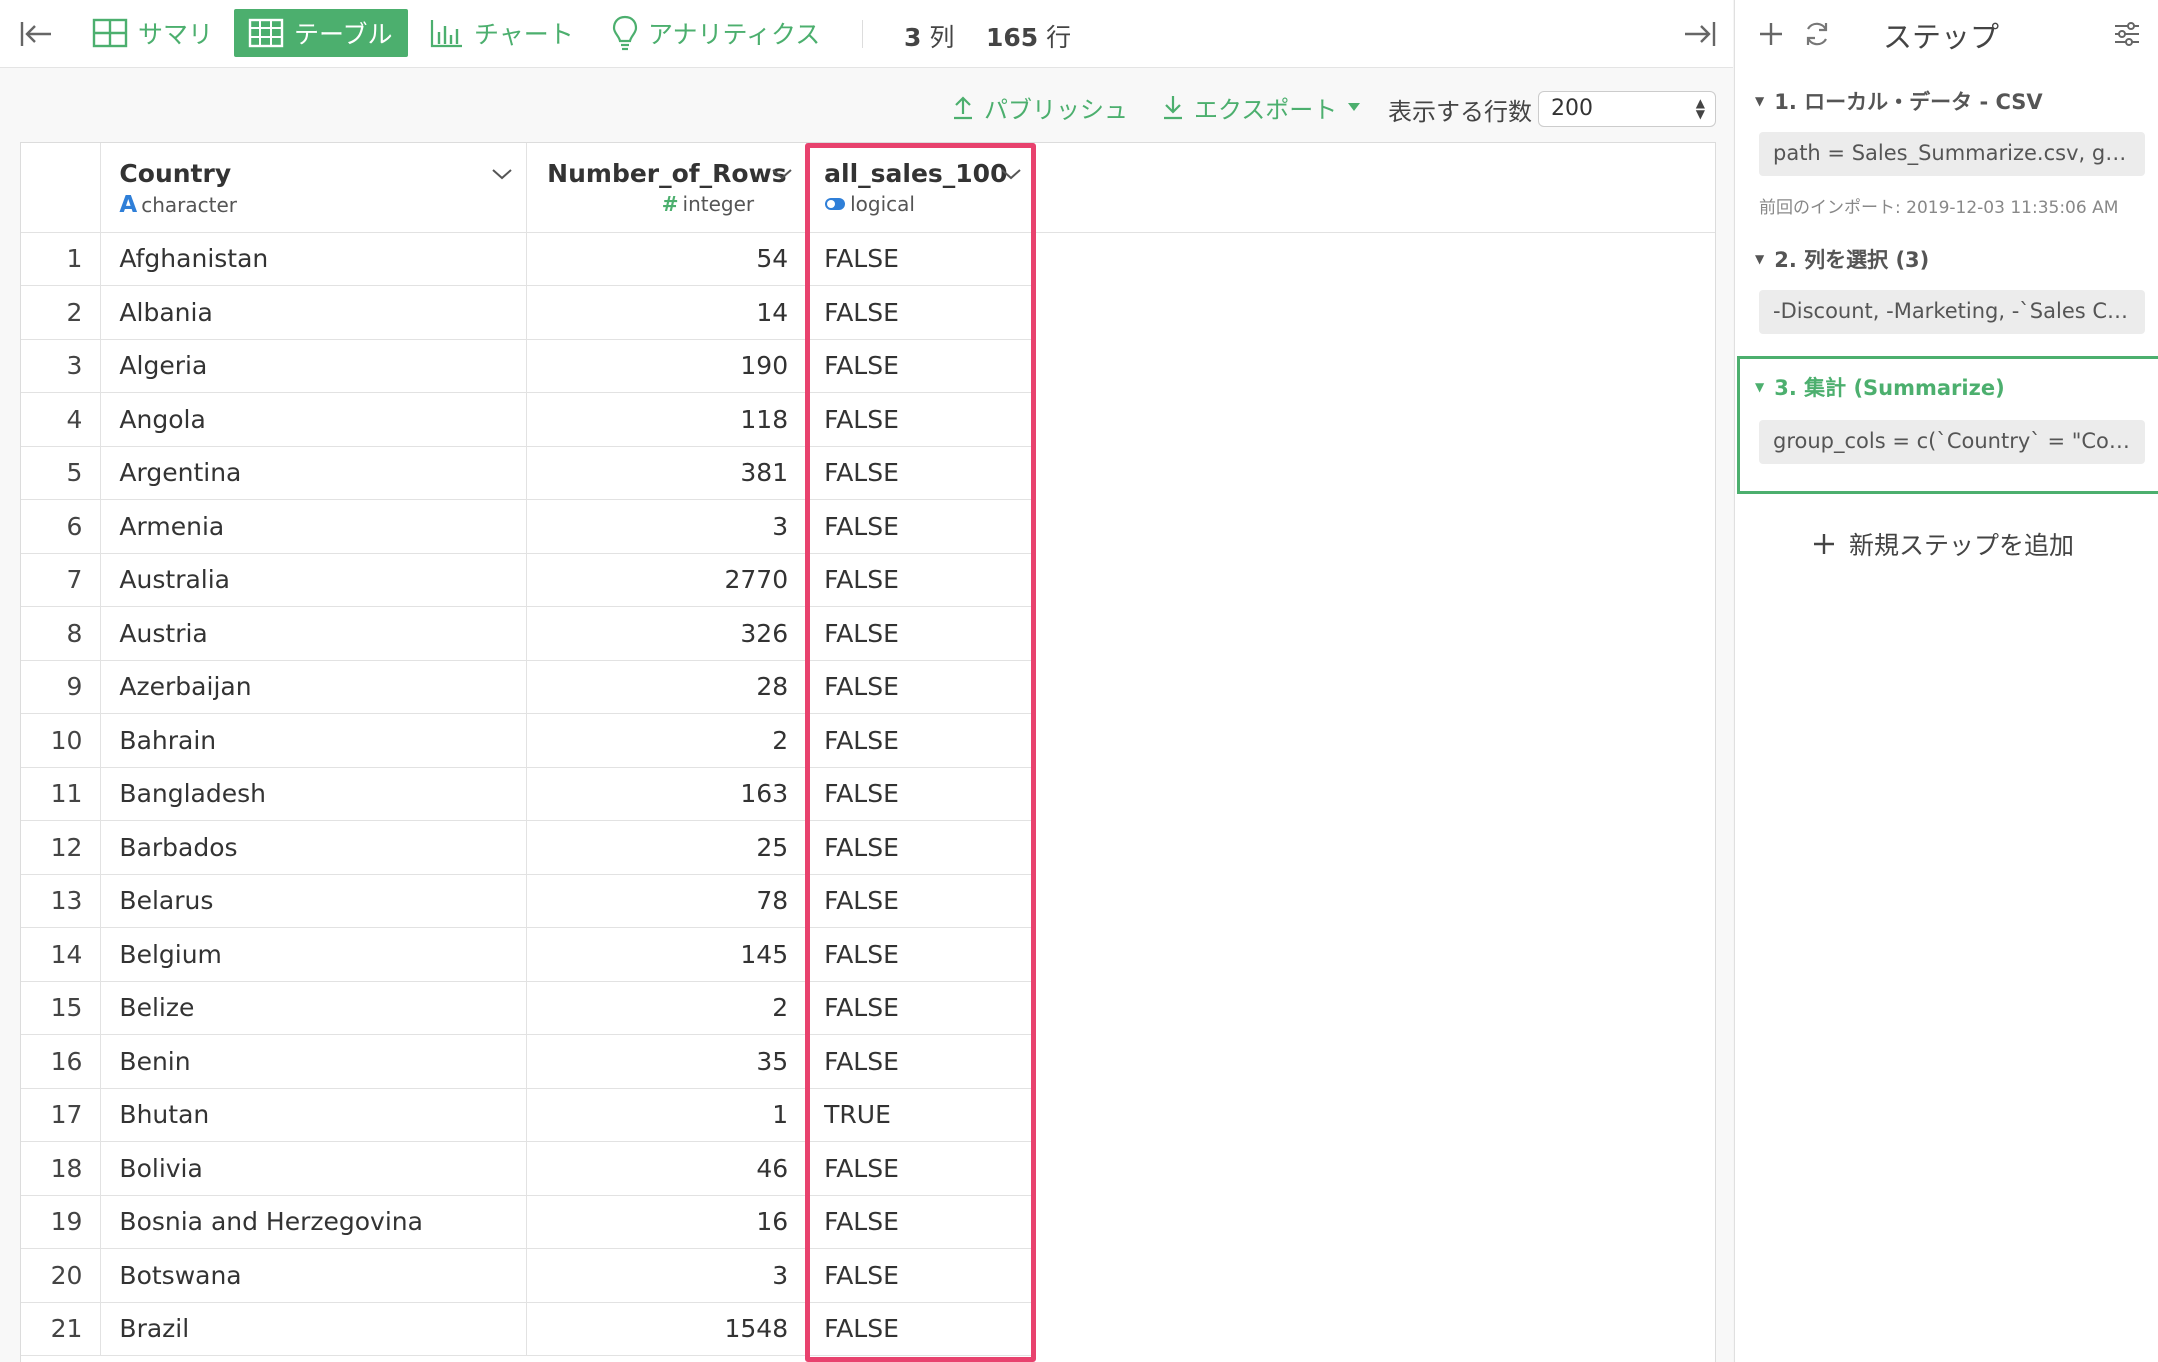 The height and width of the screenshot is (1362, 2158). Describe the element at coordinates (314, 633) in the screenshot. I see `country-cell: Austria` at that location.